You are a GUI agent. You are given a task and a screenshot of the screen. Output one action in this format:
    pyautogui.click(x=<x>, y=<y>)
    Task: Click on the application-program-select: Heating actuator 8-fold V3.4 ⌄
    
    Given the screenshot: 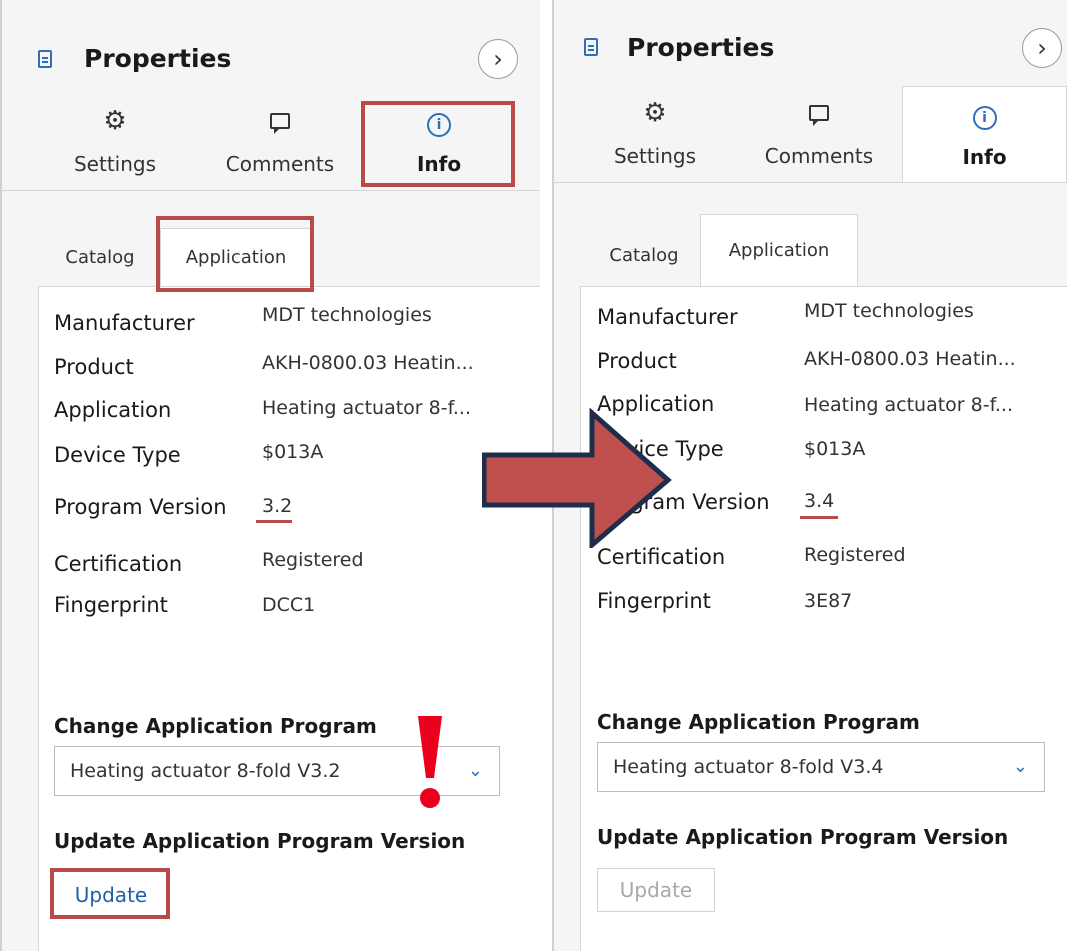 What is the action you would take?
    pyautogui.click(x=821, y=767)
    